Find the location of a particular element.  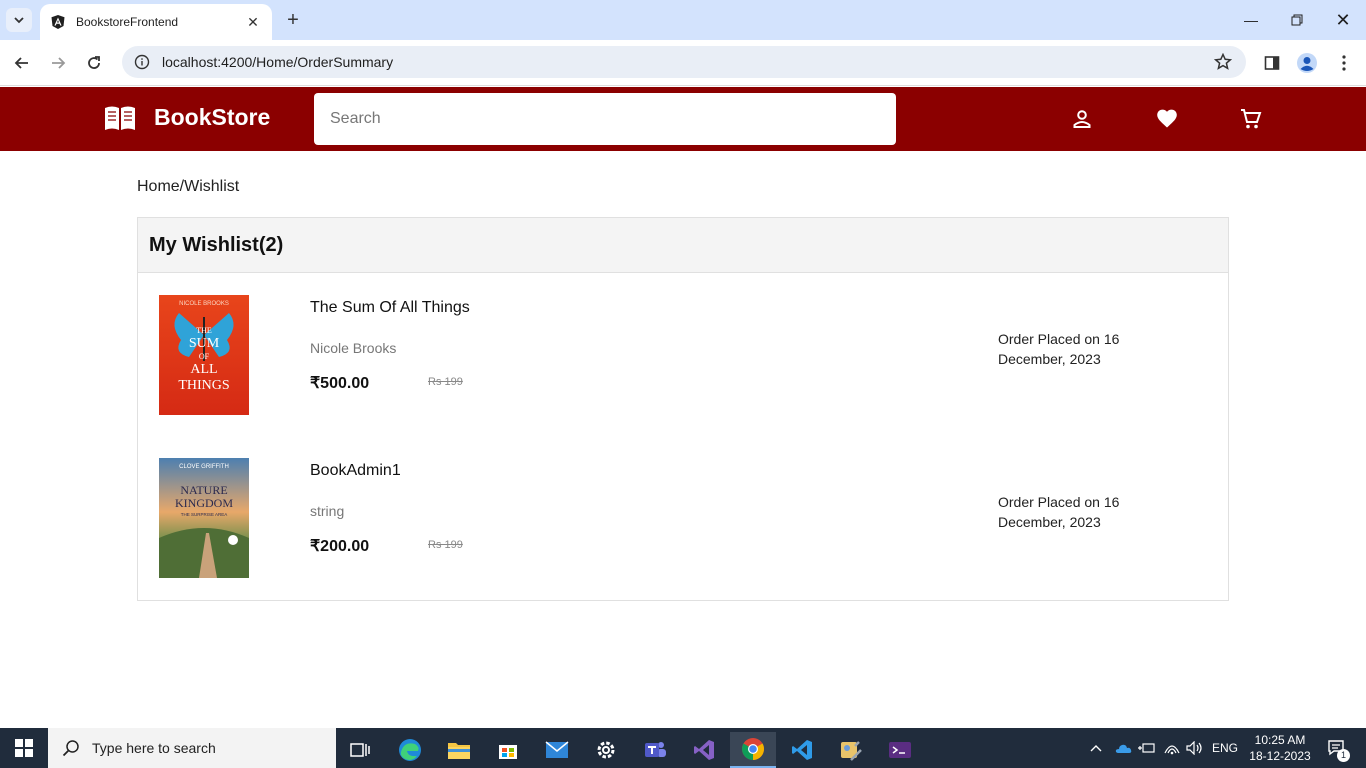

task-view-button is located at coordinates (360, 750).